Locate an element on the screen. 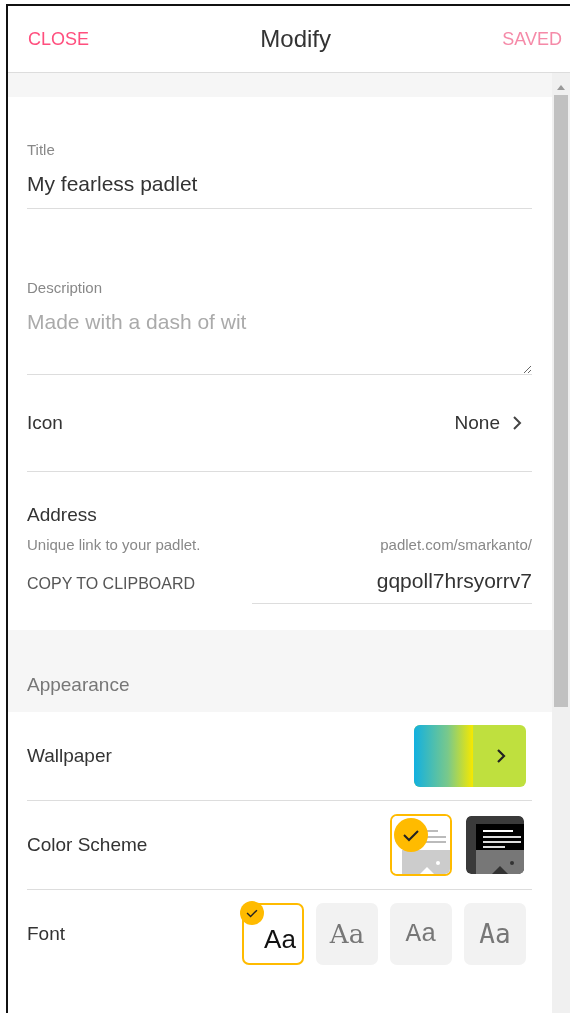 The width and height of the screenshot is (570, 1013). address-hint: Unique link to your padlet. is located at coordinates (114, 544).